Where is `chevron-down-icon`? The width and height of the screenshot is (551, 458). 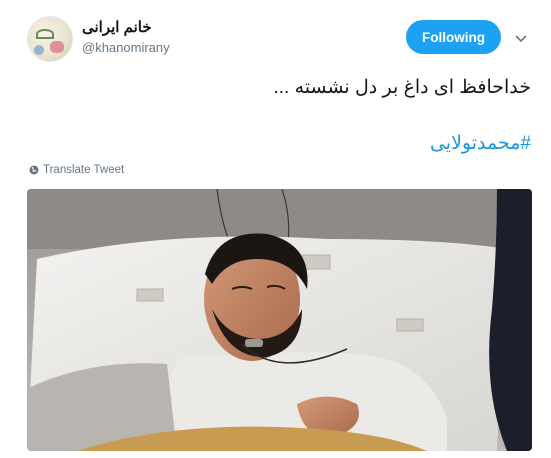 chevron-down-icon is located at coordinates (521, 39).